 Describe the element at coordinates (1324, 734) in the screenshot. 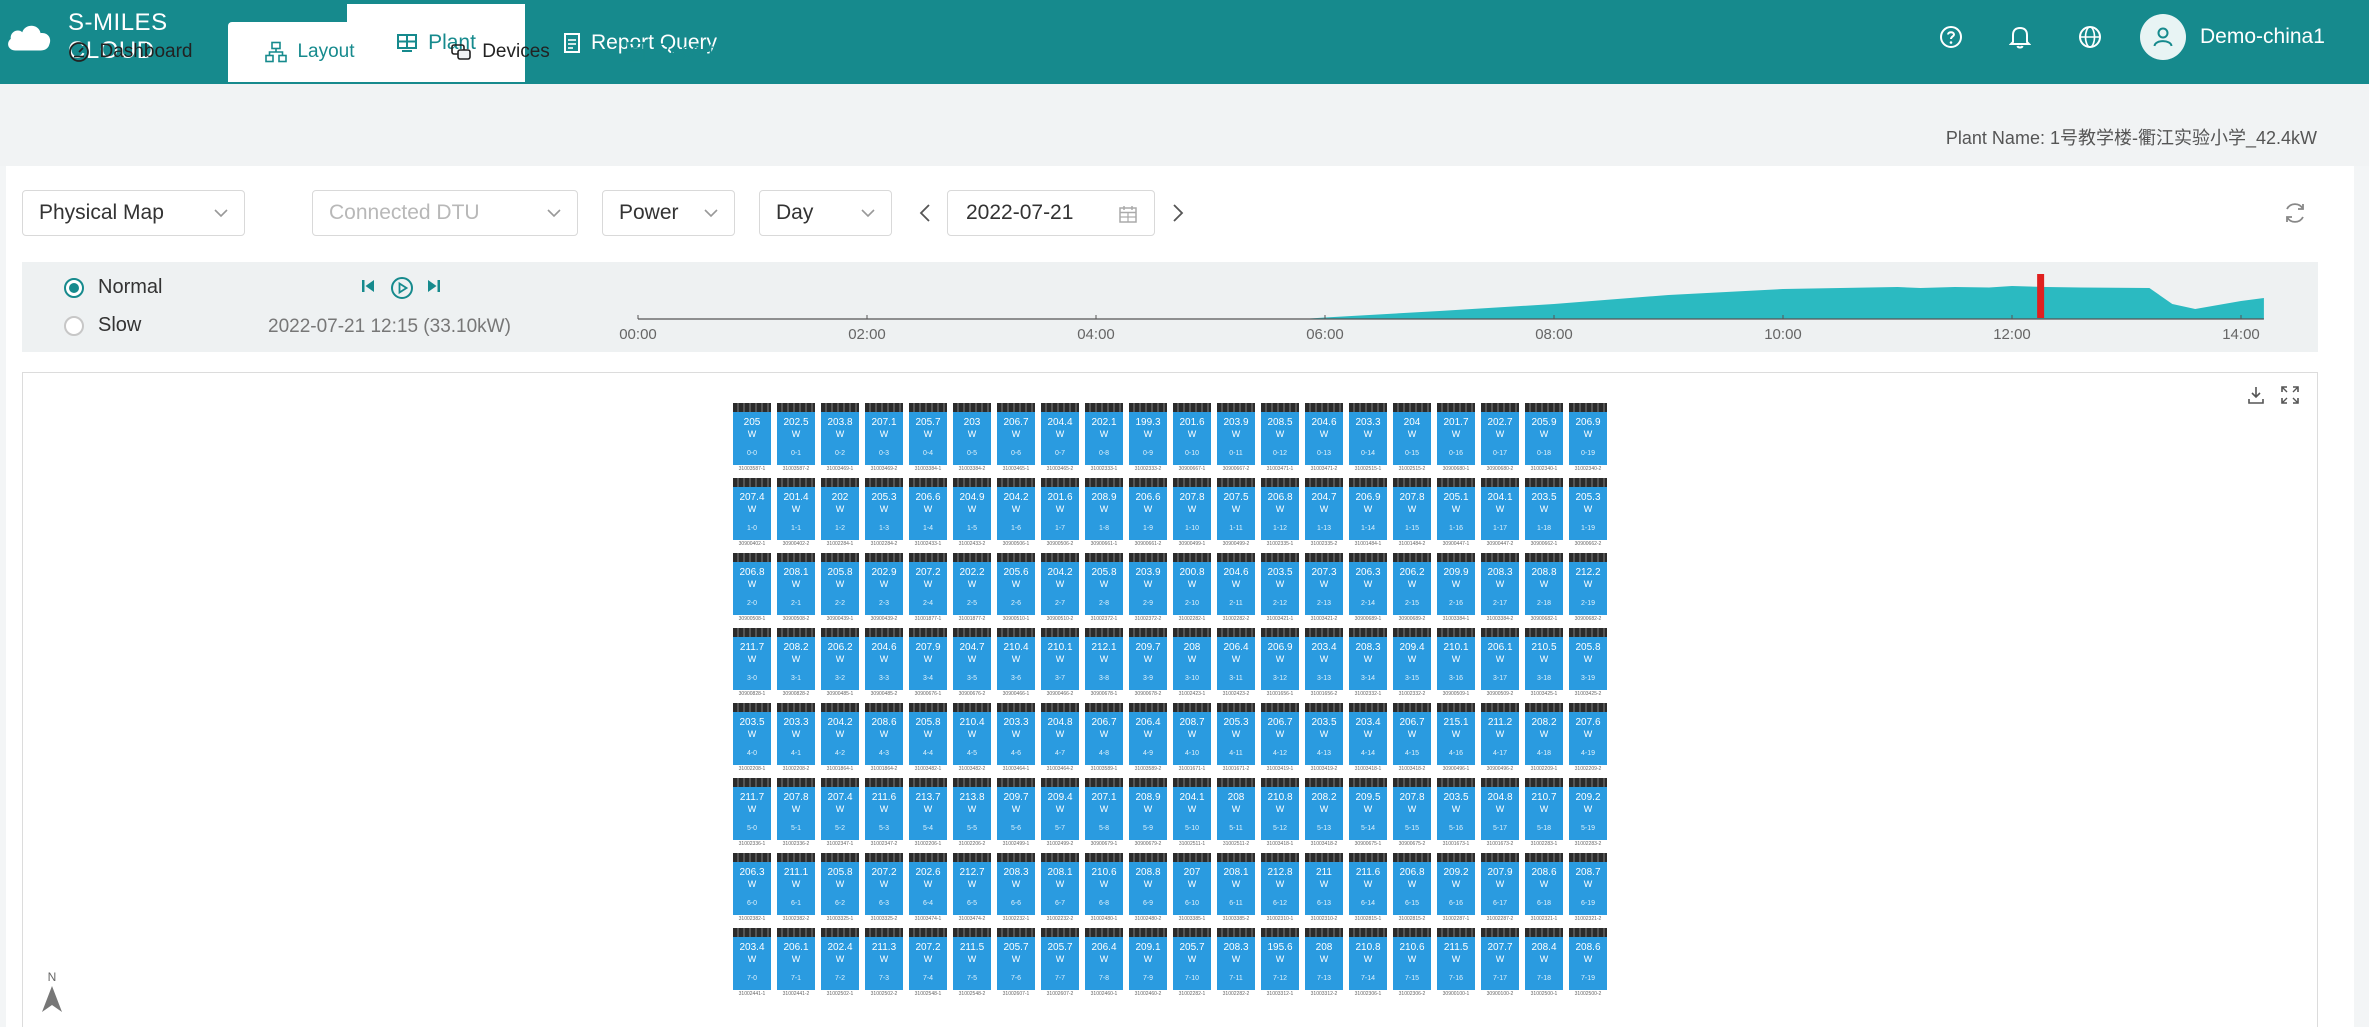

I see `solar-panel: 203.5 W 4-13` at that location.